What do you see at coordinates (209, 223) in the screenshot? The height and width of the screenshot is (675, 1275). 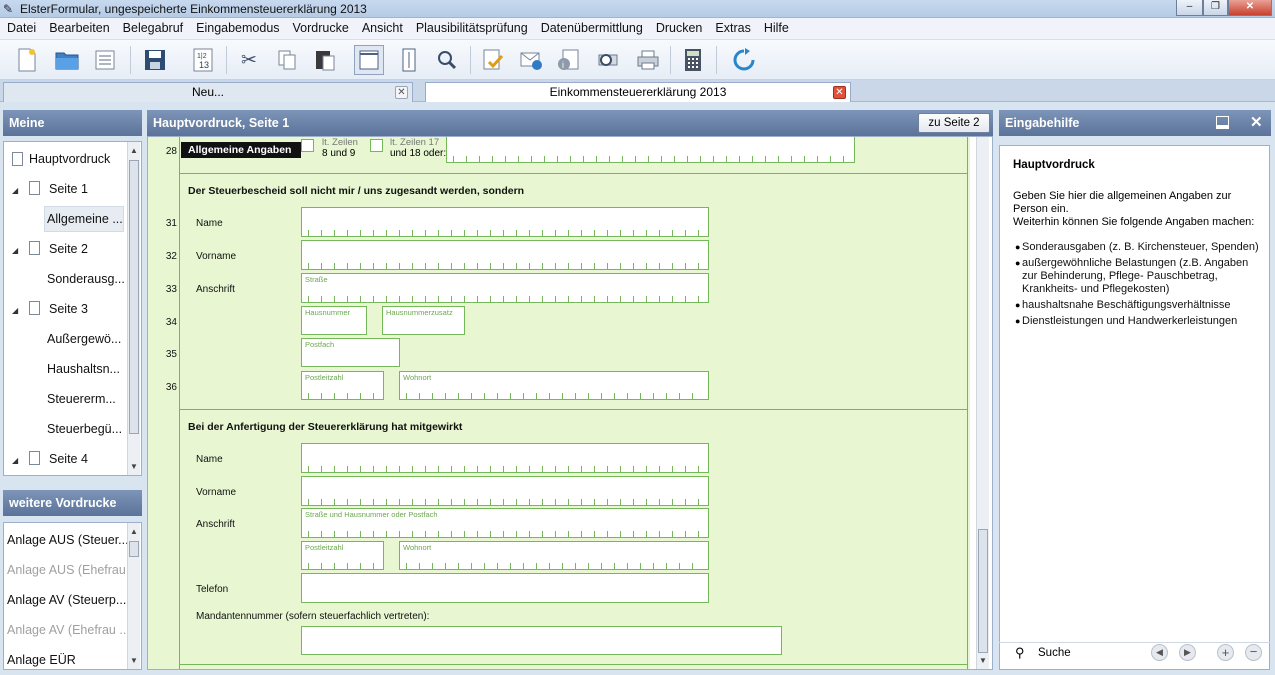 I see `field-label: Name` at bounding box center [209, 223].